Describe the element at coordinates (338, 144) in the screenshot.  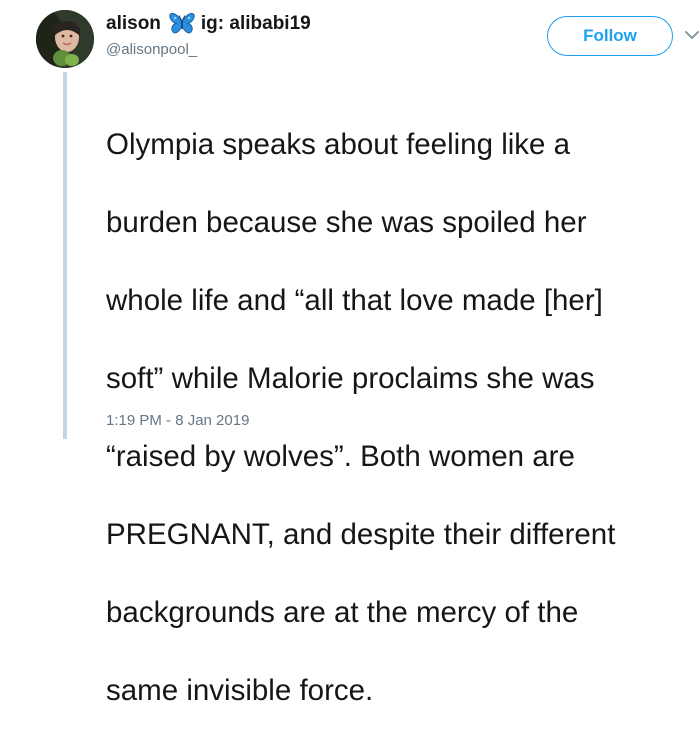
I see `tweet-text-line: Olympia speaks about feeling like a` at that location.